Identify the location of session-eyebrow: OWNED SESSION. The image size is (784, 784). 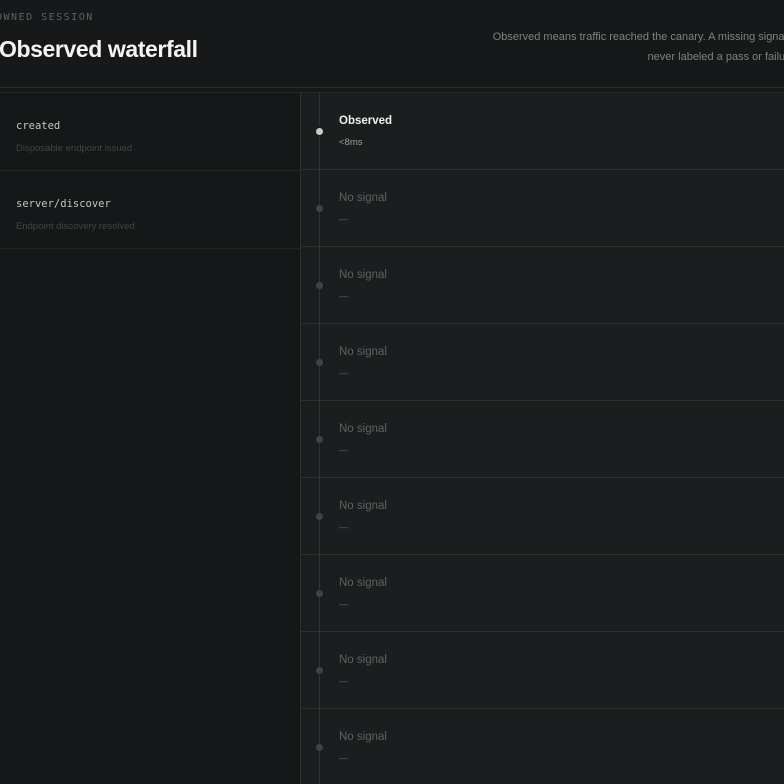
(47, 17).